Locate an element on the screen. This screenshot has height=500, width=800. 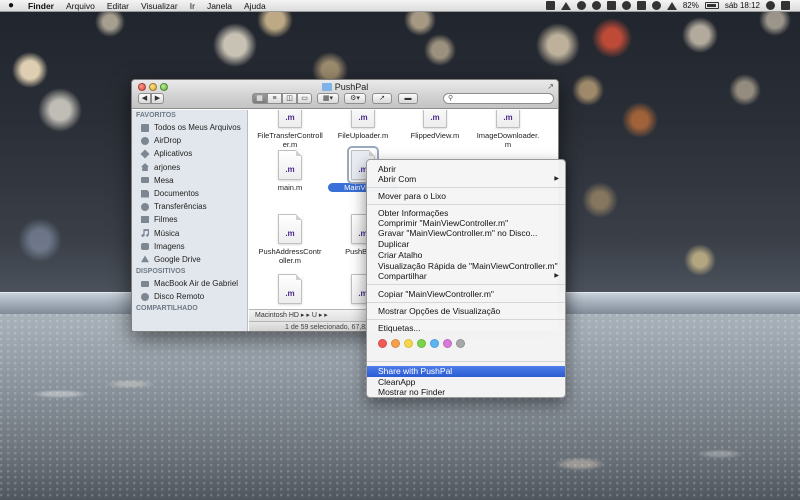
google-drive-status-icon is located at coordinates (565, 5).